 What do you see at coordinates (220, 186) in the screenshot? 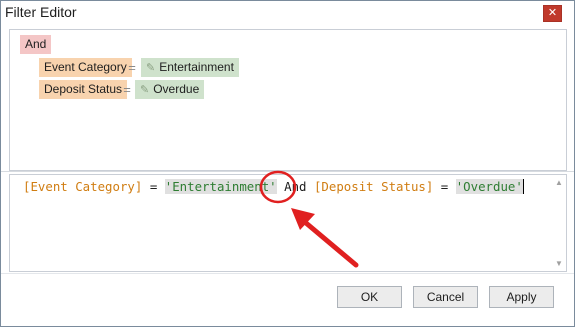
I see `expr-value-1: 'Entertainment'` at bounding box center [220, 186].